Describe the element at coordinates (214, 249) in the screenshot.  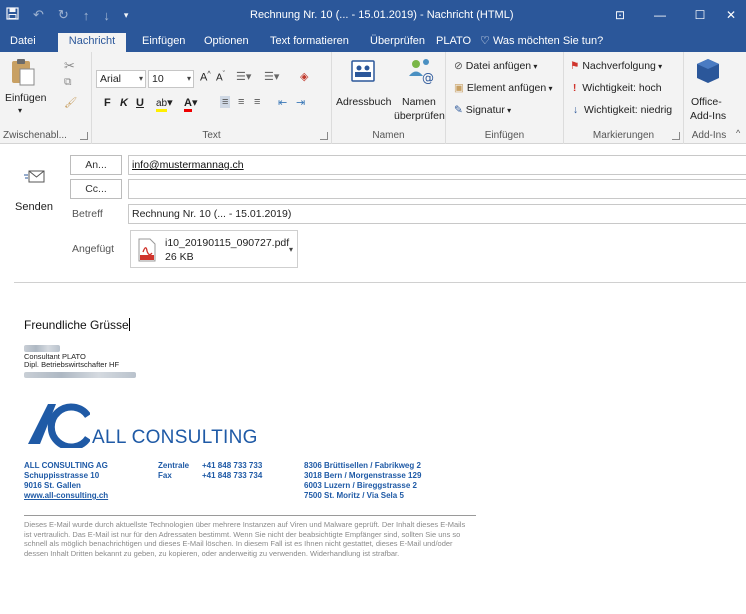
I see `attachment-chip: i10_20190115_090727.pdf 26 KB ▾` at that location.